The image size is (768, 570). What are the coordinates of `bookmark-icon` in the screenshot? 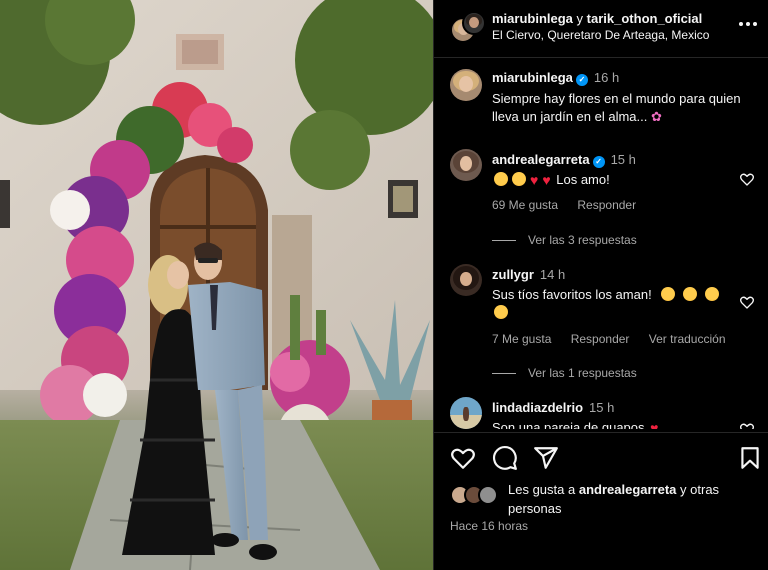 It's located at (750, 458).